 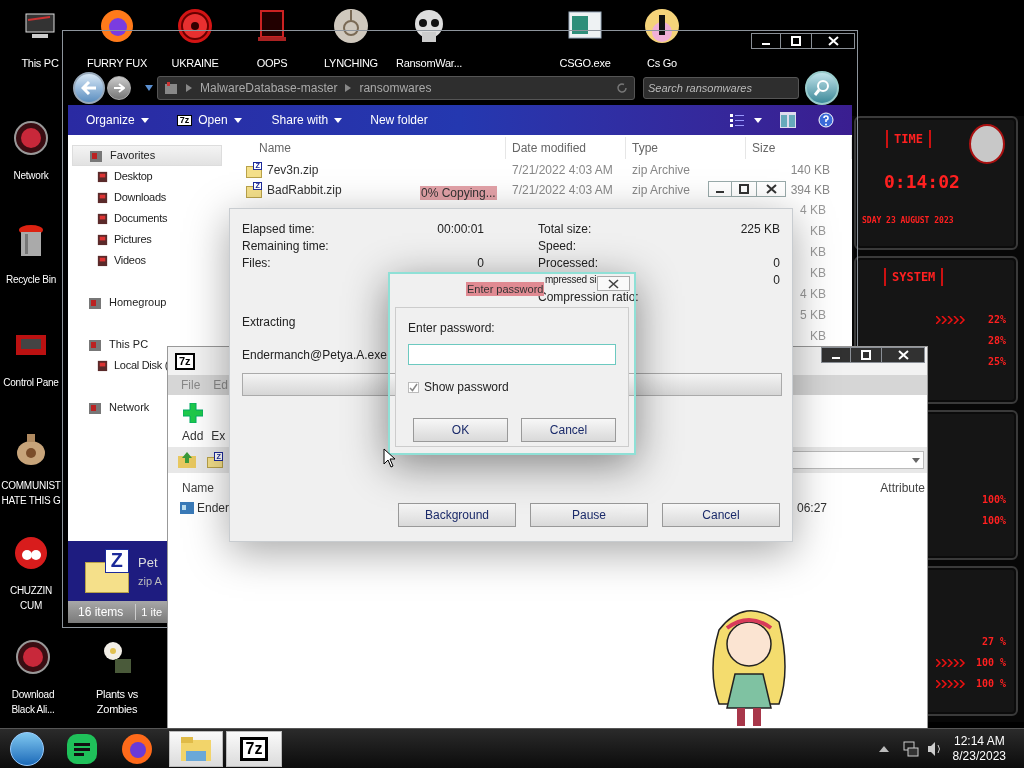 What do you see at coordinates (293, 169) in the screenshot?
I see `file-name: 7ev3n.zip` at bounding box center [293, 169].